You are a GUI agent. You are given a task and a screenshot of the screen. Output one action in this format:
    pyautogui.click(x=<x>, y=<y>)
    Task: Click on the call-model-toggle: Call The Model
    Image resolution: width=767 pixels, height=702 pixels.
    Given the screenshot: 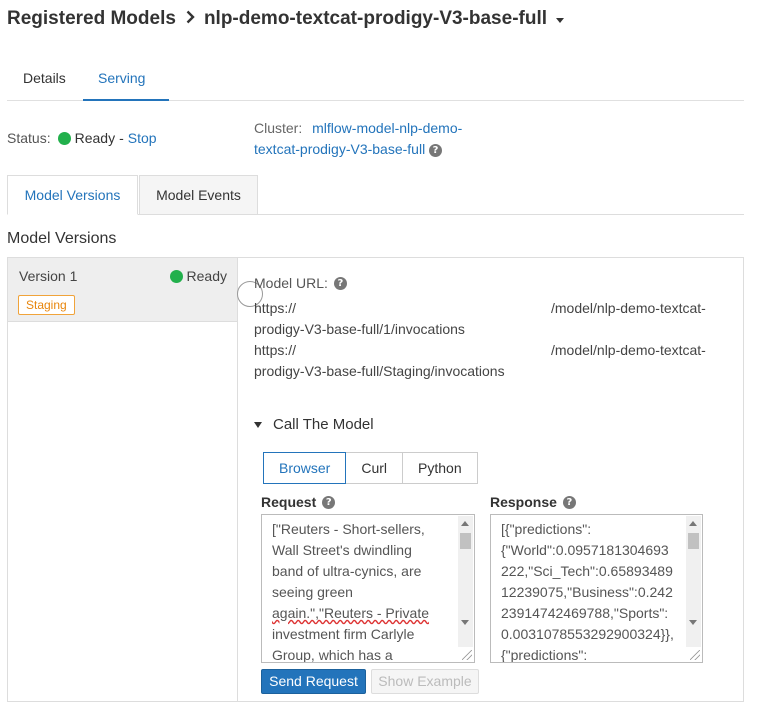 What is the action you would take?
    pyautogui.click(x=314, y=424)
    